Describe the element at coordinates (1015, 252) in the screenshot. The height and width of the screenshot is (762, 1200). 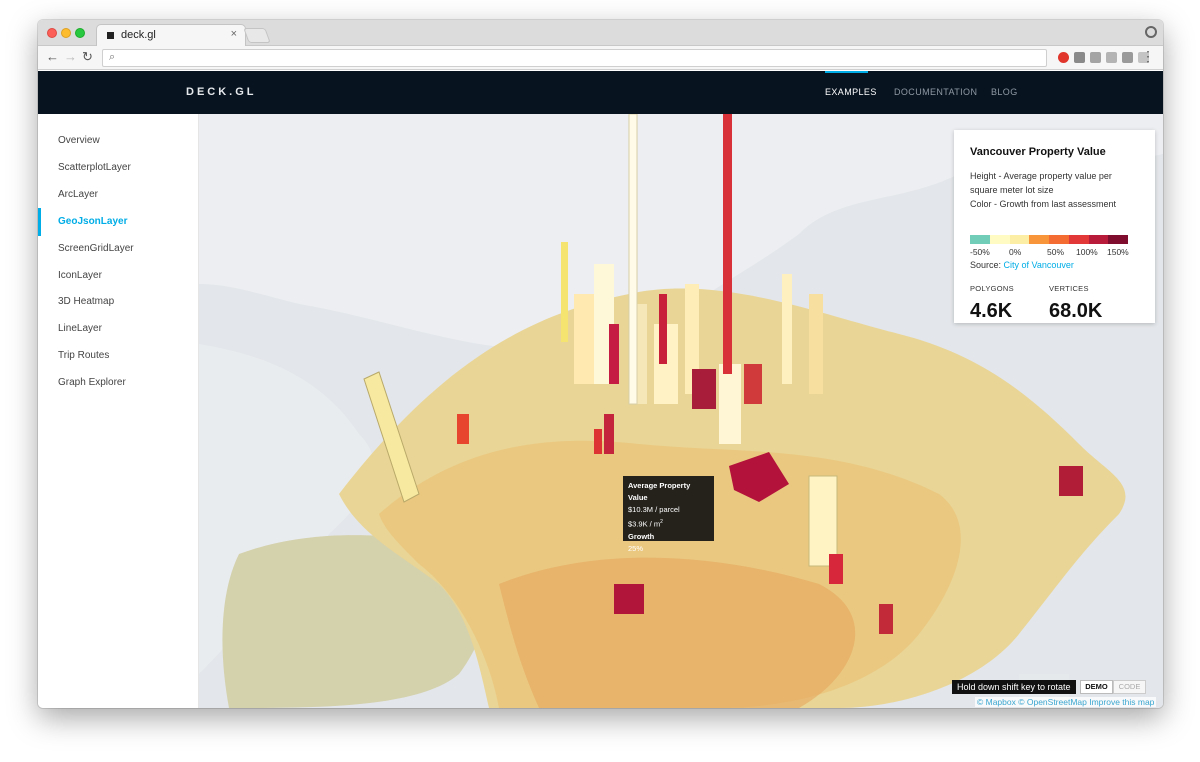
I see `legend-tick: 0%` at that location.